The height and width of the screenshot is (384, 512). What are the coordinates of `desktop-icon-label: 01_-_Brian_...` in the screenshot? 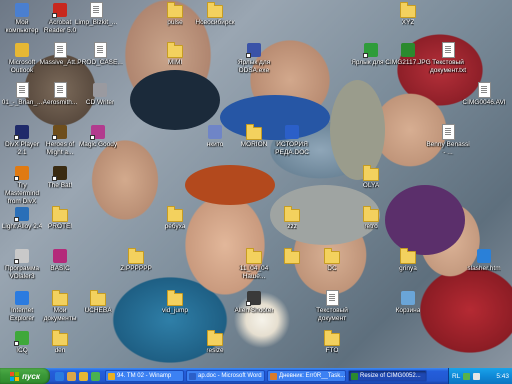 It's located at (22, 102).